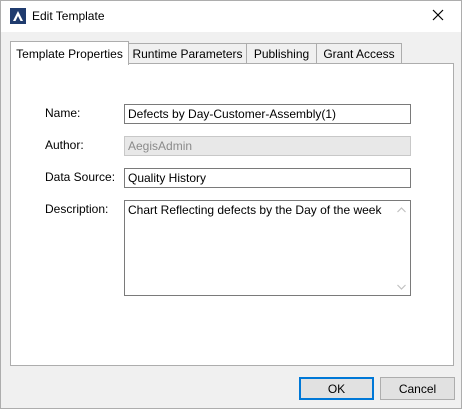 This screenshot has width=462, height=409. What do you see at coordinates (267, 146) in the screenshot?
I see `author-field: AegisAdmin` at bounding box center [267, 146].